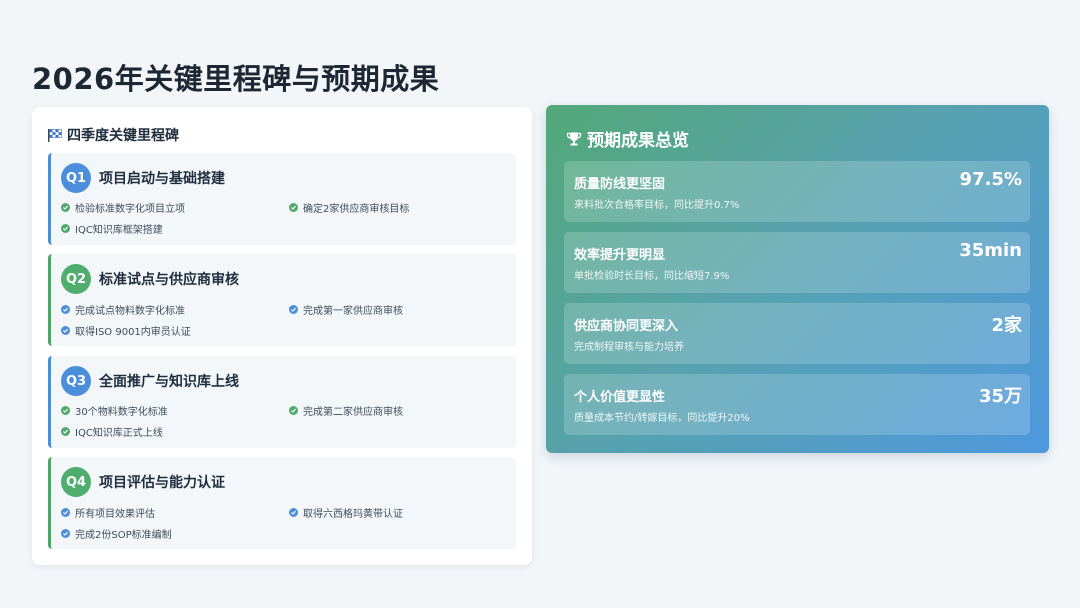  I want to click on milestone-item-label: 完成第一家供应商审核, so click(353, 311).